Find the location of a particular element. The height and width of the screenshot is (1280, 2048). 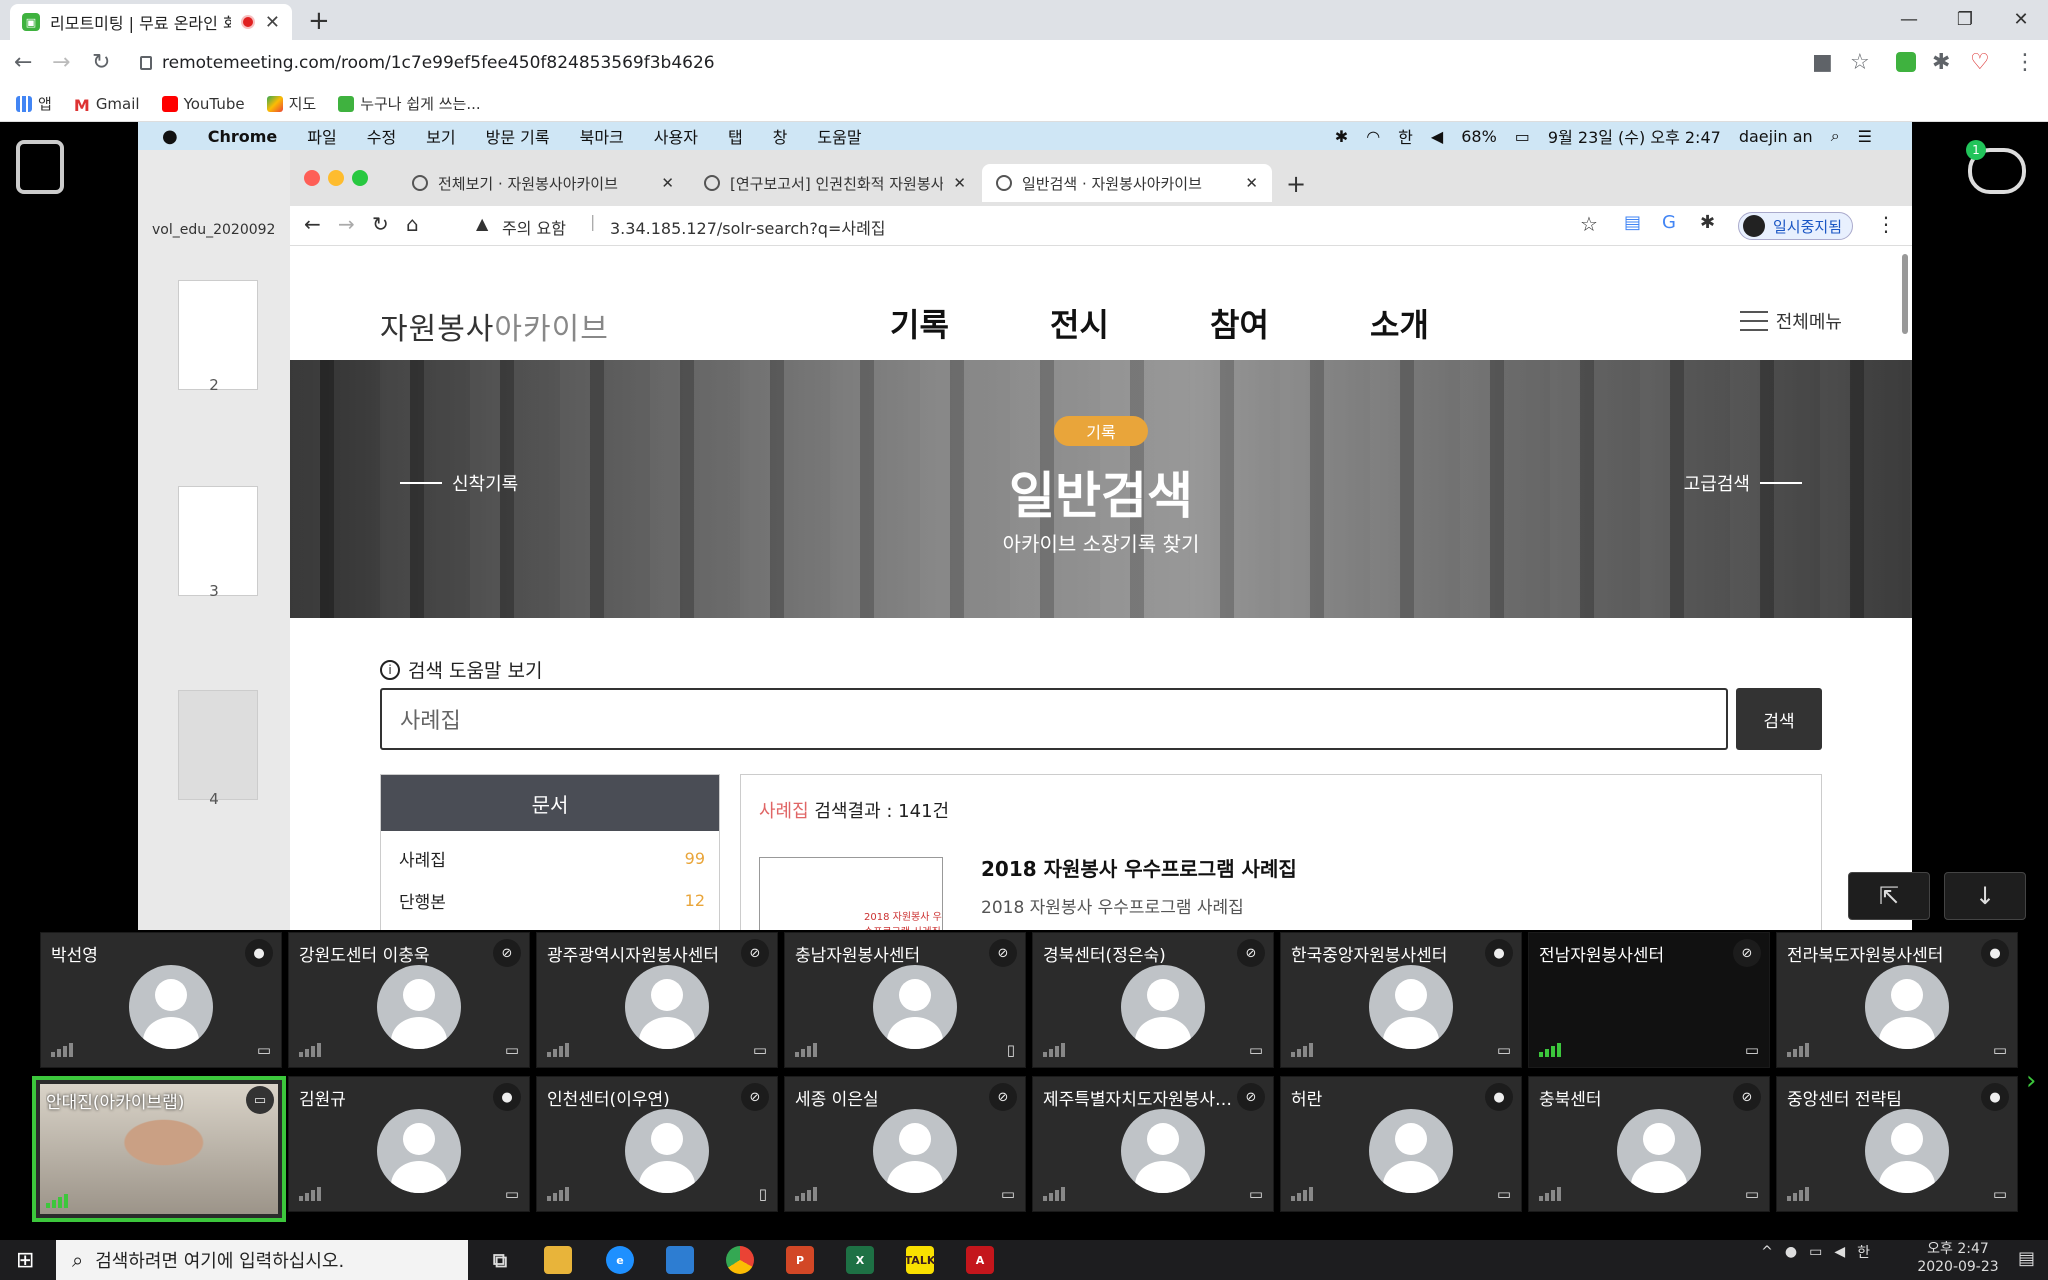

participant-tile: 인천센터(이우연) ⊘ ▯ is located at coordinates (657, 1144).